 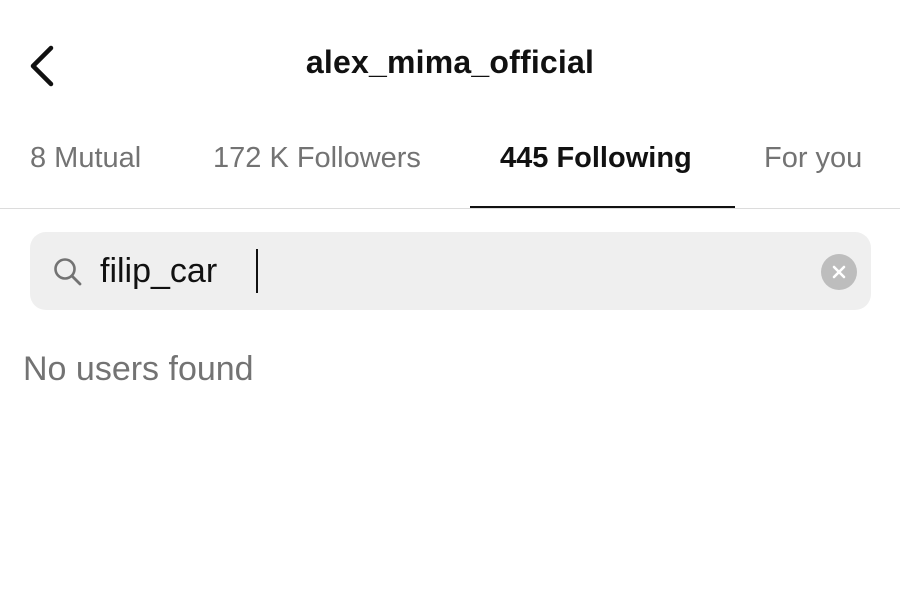 I want to click on tab-for-you: For you, so click(x=813, y=158).